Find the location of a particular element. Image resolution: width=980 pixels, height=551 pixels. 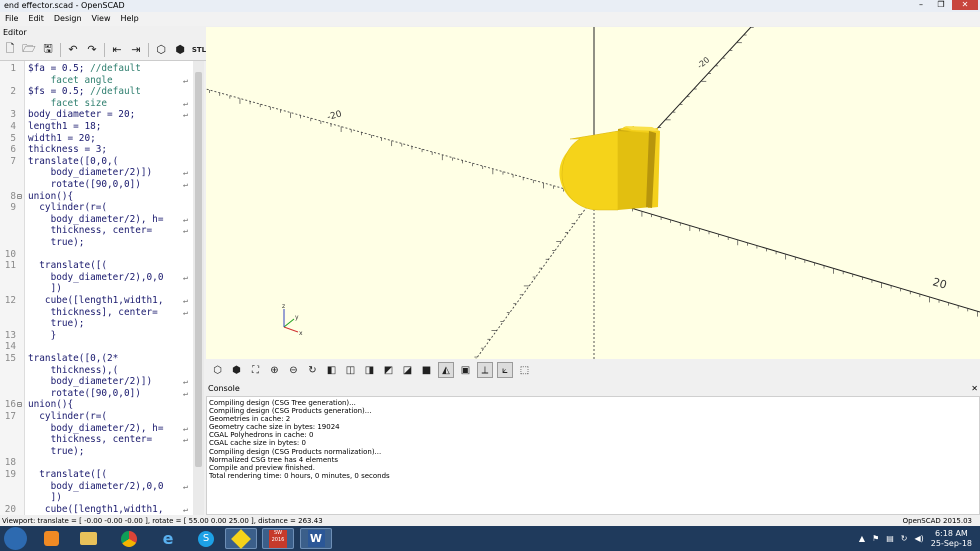

internet-explorer-icon: e is located at coordinates (168, 538).